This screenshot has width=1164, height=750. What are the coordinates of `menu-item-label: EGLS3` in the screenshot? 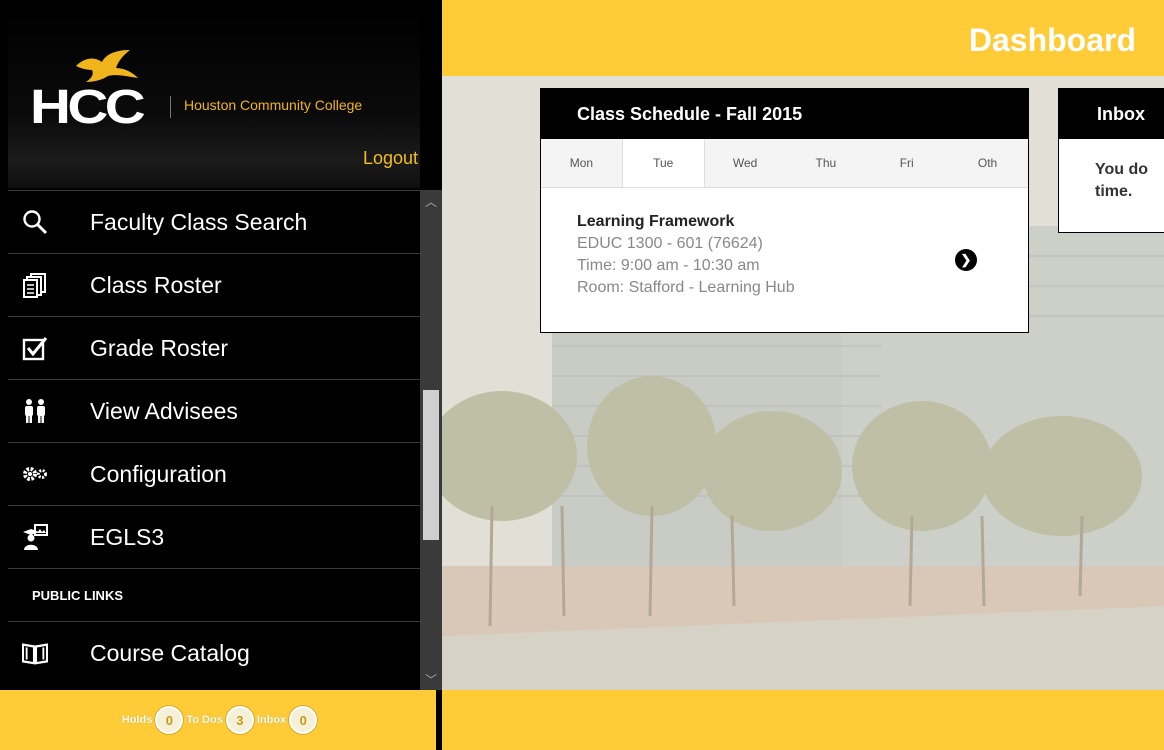 It's located at (127, 536).